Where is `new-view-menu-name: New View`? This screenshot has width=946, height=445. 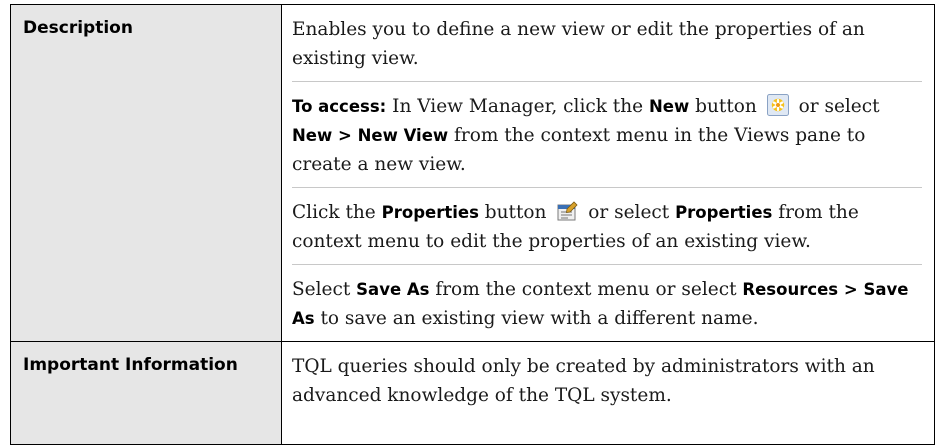
new-view-menu-name: New View is located at coordinates (403, 135).